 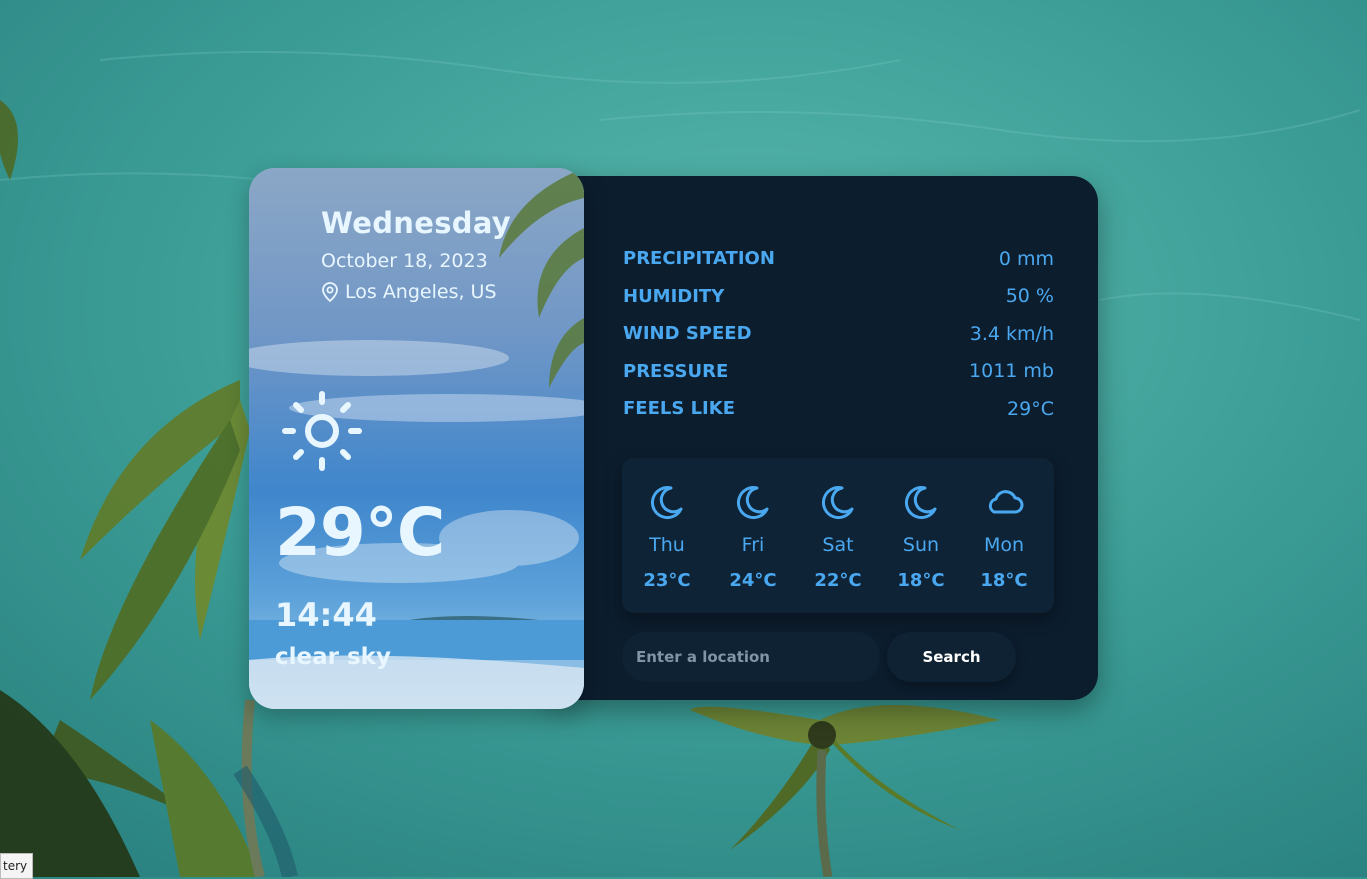 What do you see at coordinates (687, 334) in the screenshot?
I see `stat-label: WIND SPEED` at bounding box center [687, 334].